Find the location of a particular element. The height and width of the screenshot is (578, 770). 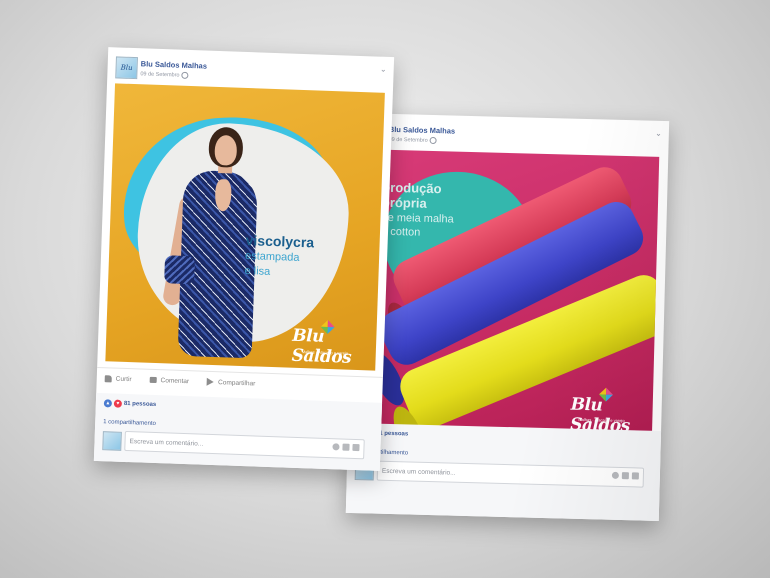

comment-button: Comentar is located at coordinates (169, 380).